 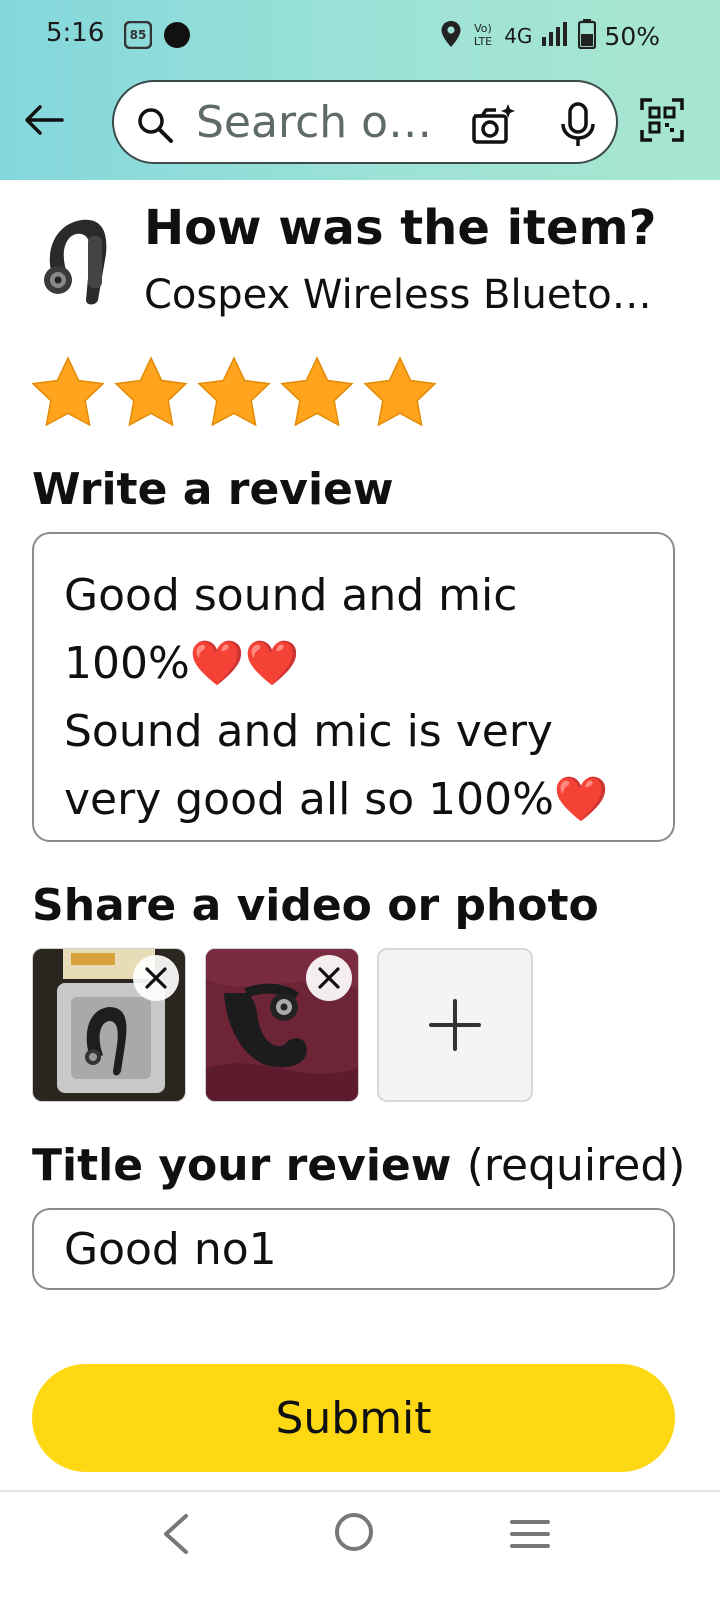 What do you see at coordinates (555, 36) in the screenshot?
I see `signal-icon` at bounding box center [555, 36].